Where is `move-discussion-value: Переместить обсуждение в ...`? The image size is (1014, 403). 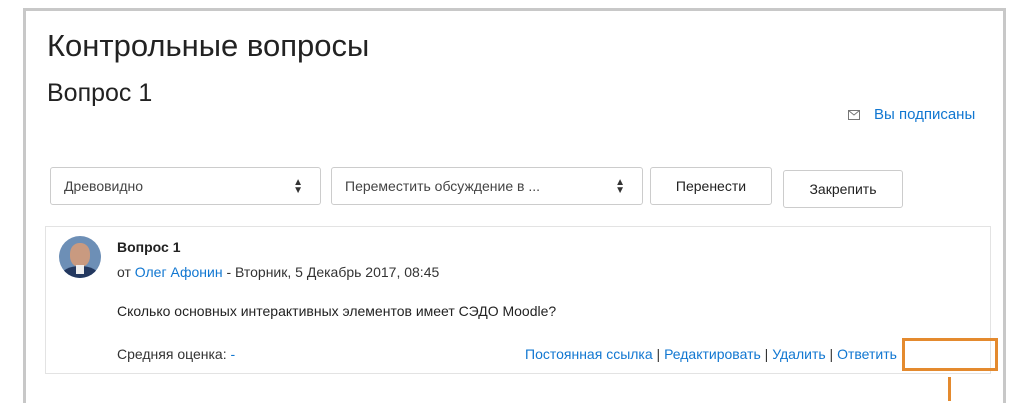 move-discussion-value: Переместить обсуждение в ... is located at coordinates (443, 186).